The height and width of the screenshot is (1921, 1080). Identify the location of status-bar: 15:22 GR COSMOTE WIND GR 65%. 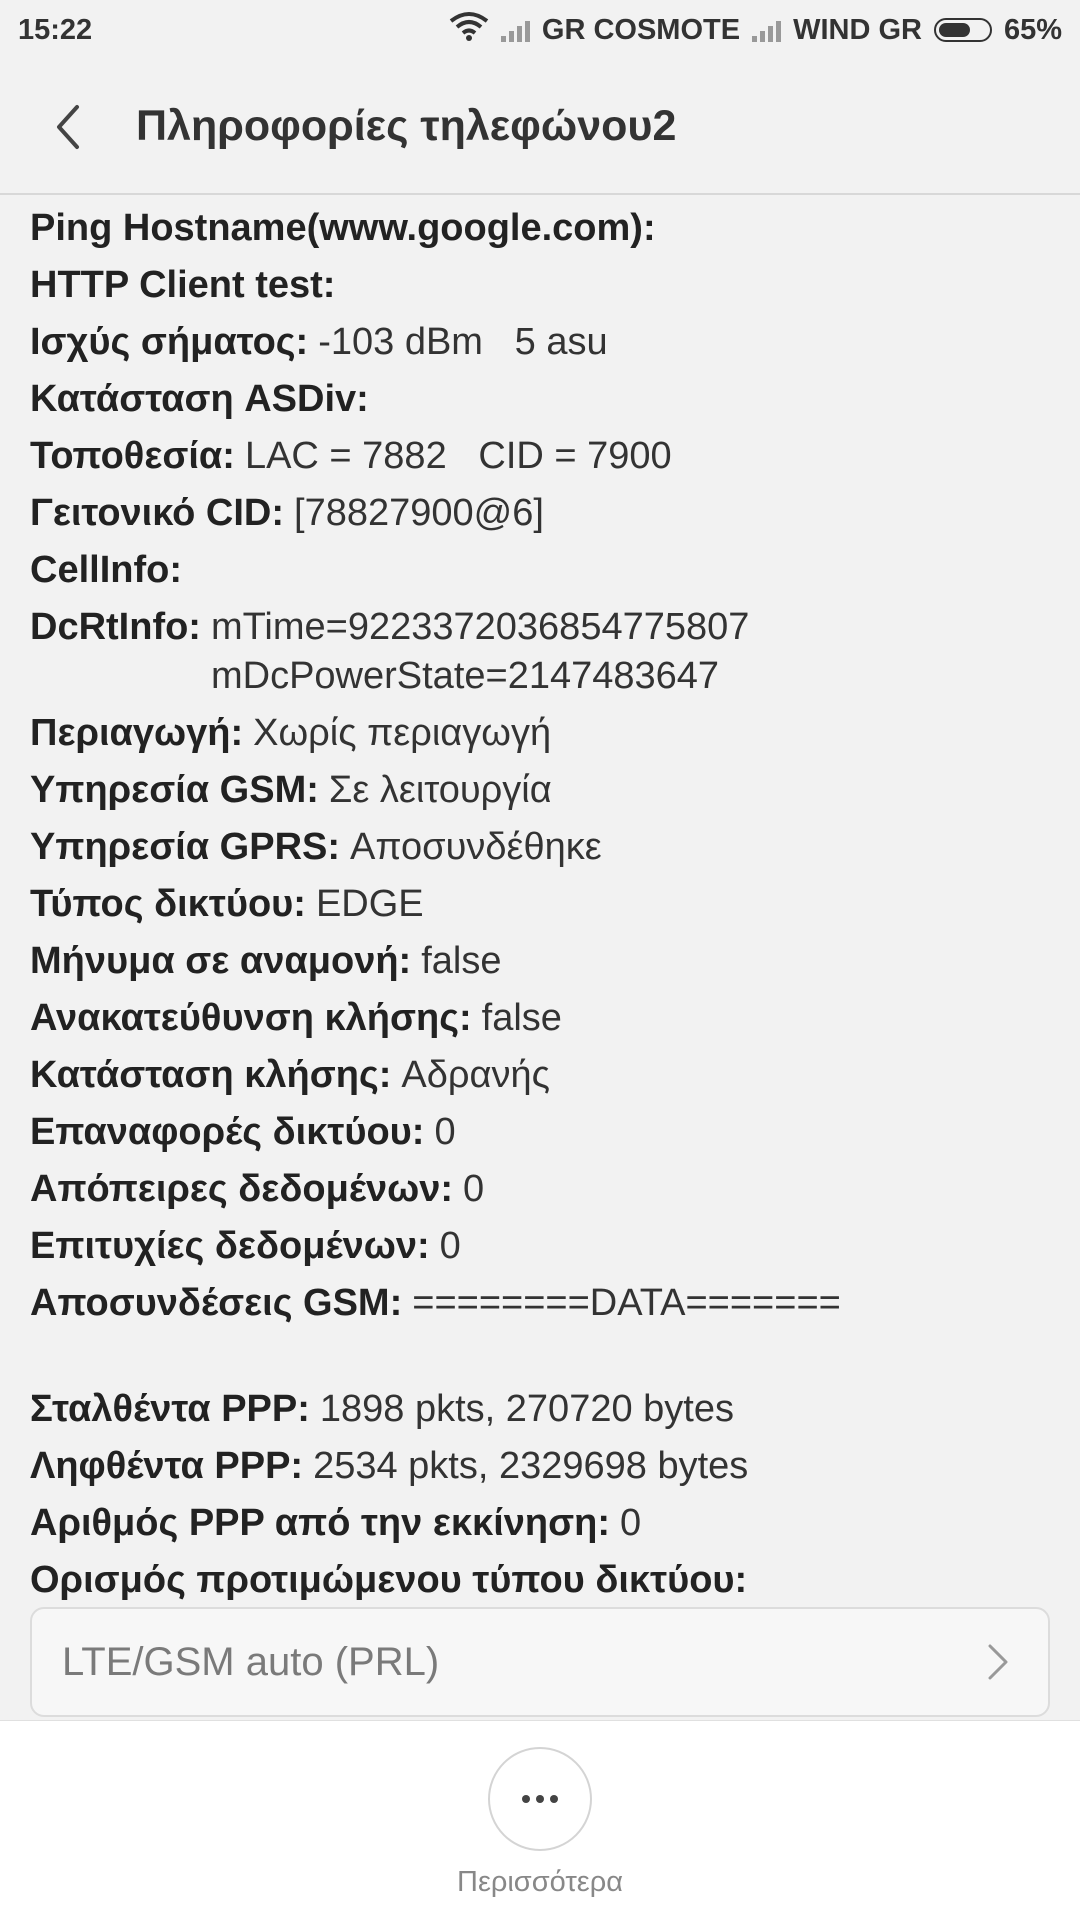
(540, 30).